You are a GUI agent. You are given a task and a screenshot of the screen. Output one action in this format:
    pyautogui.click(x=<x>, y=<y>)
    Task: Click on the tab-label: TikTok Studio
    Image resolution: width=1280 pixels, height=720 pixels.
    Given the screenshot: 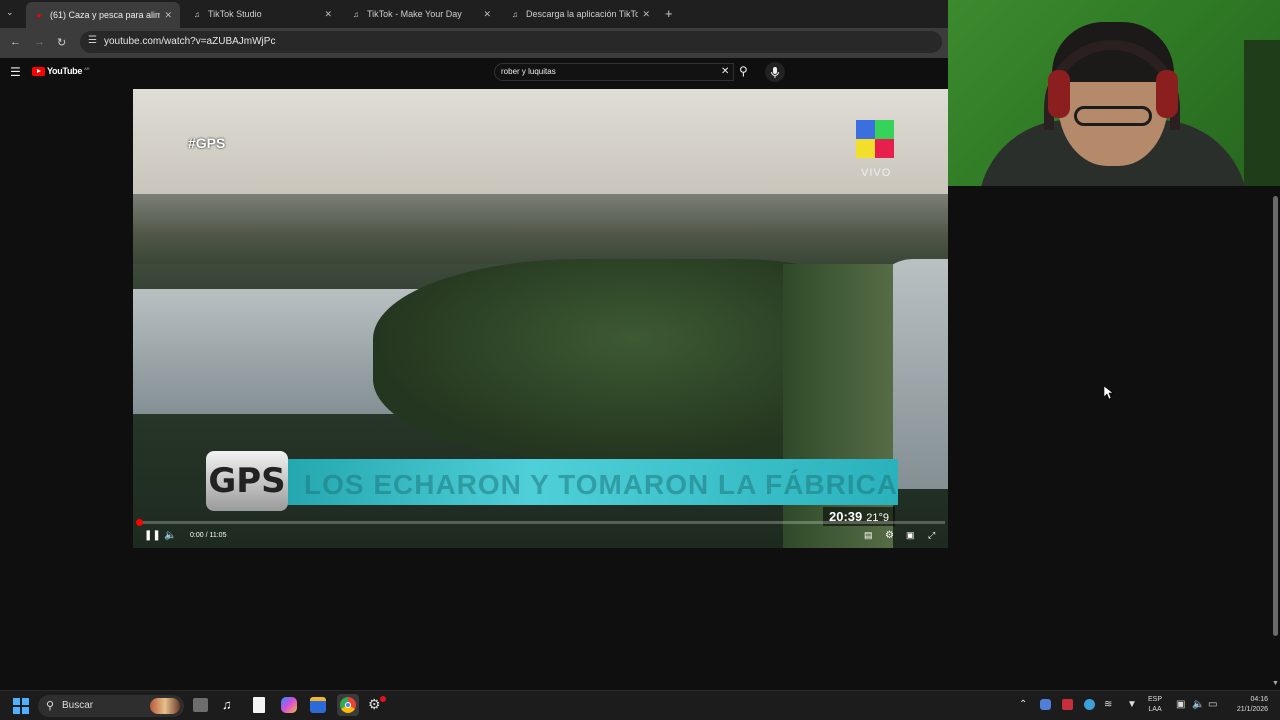 What is the action you would take?
    pyautogui.click(x=235, y=14)
    